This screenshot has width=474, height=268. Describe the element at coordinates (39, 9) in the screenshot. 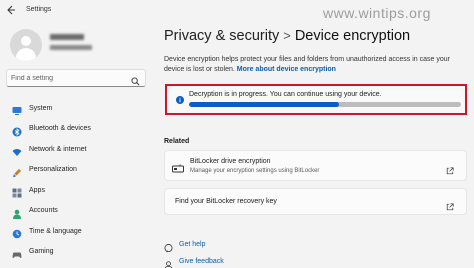

I see `app-title: Settings` at that location.